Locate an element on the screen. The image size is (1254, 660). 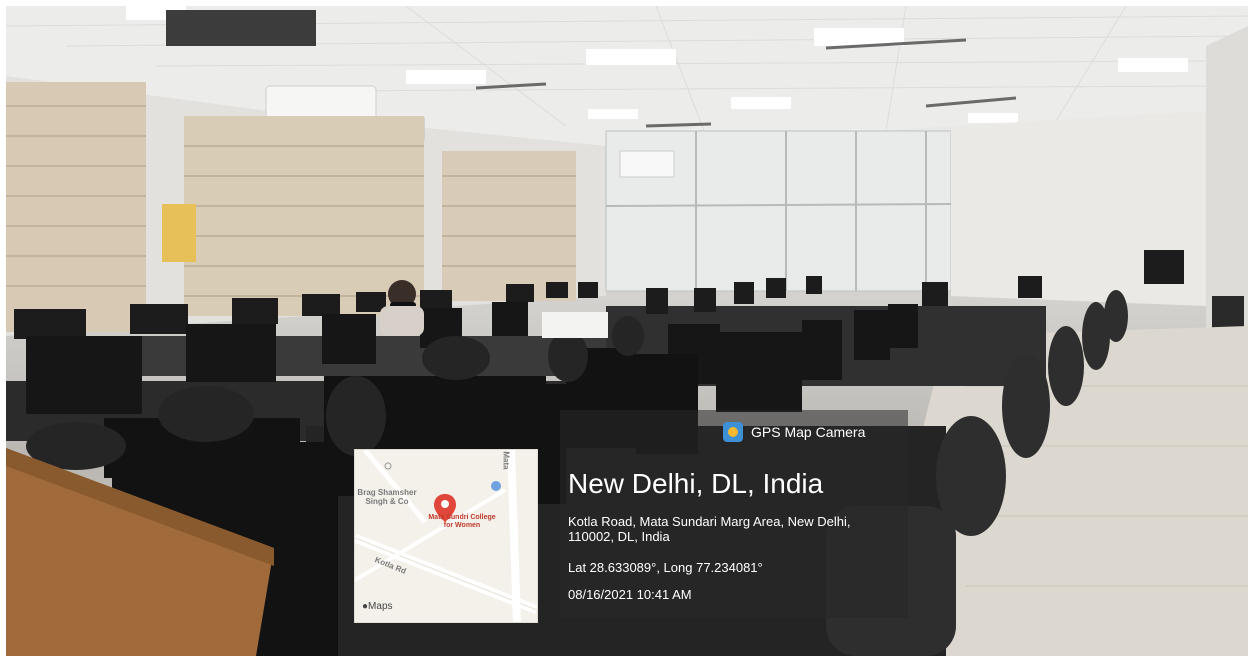
location-minimap is located at coordinates (446, 536).